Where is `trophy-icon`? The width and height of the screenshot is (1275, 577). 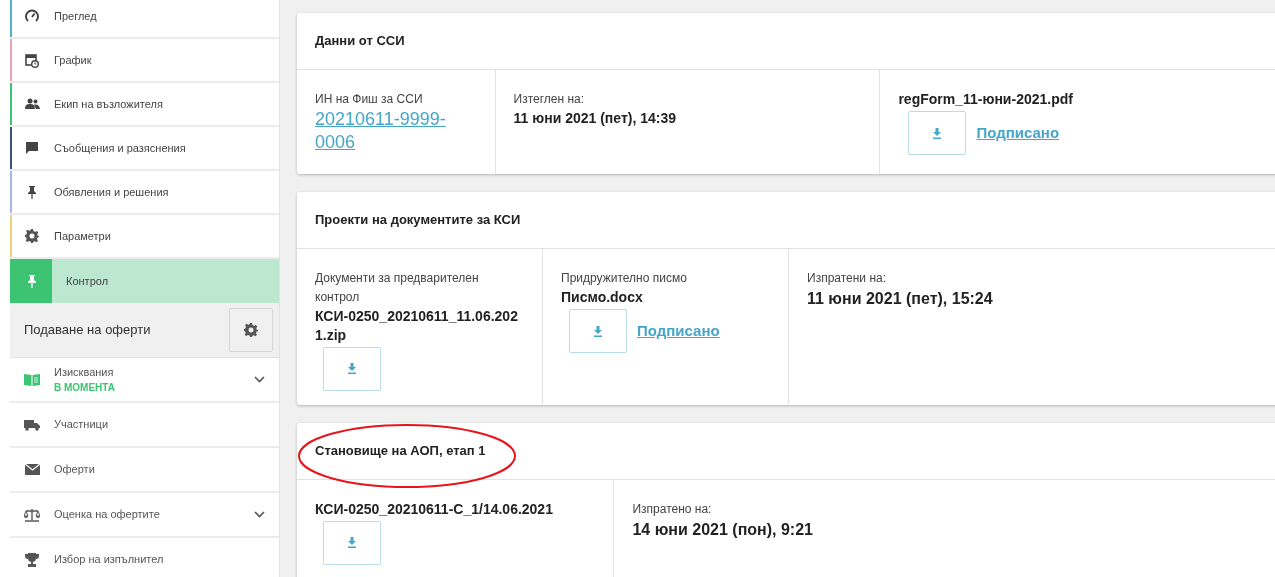 trophy-icon is located at coordinates (32, 559).